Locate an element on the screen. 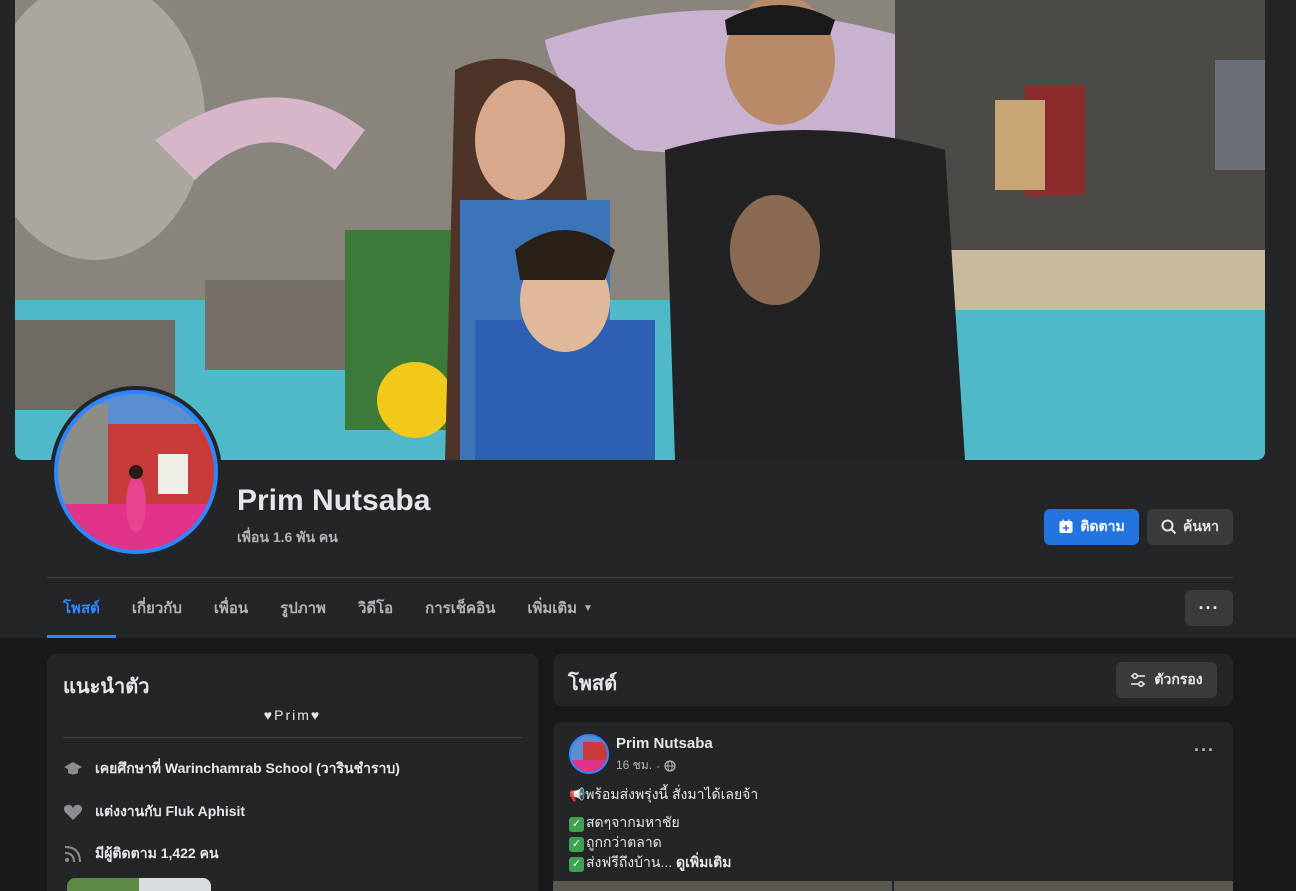 This screenshot has width=1296, height=891. filter-label: ตัวกรอง is located at coordinates (1178, 679).